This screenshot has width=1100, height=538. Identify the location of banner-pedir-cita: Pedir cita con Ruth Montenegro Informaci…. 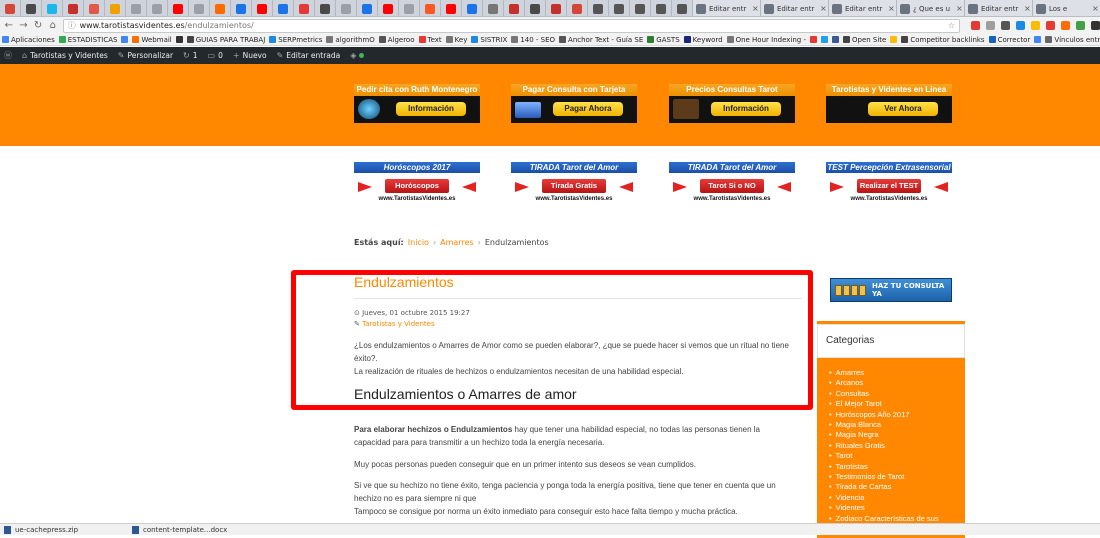
(417, 103).